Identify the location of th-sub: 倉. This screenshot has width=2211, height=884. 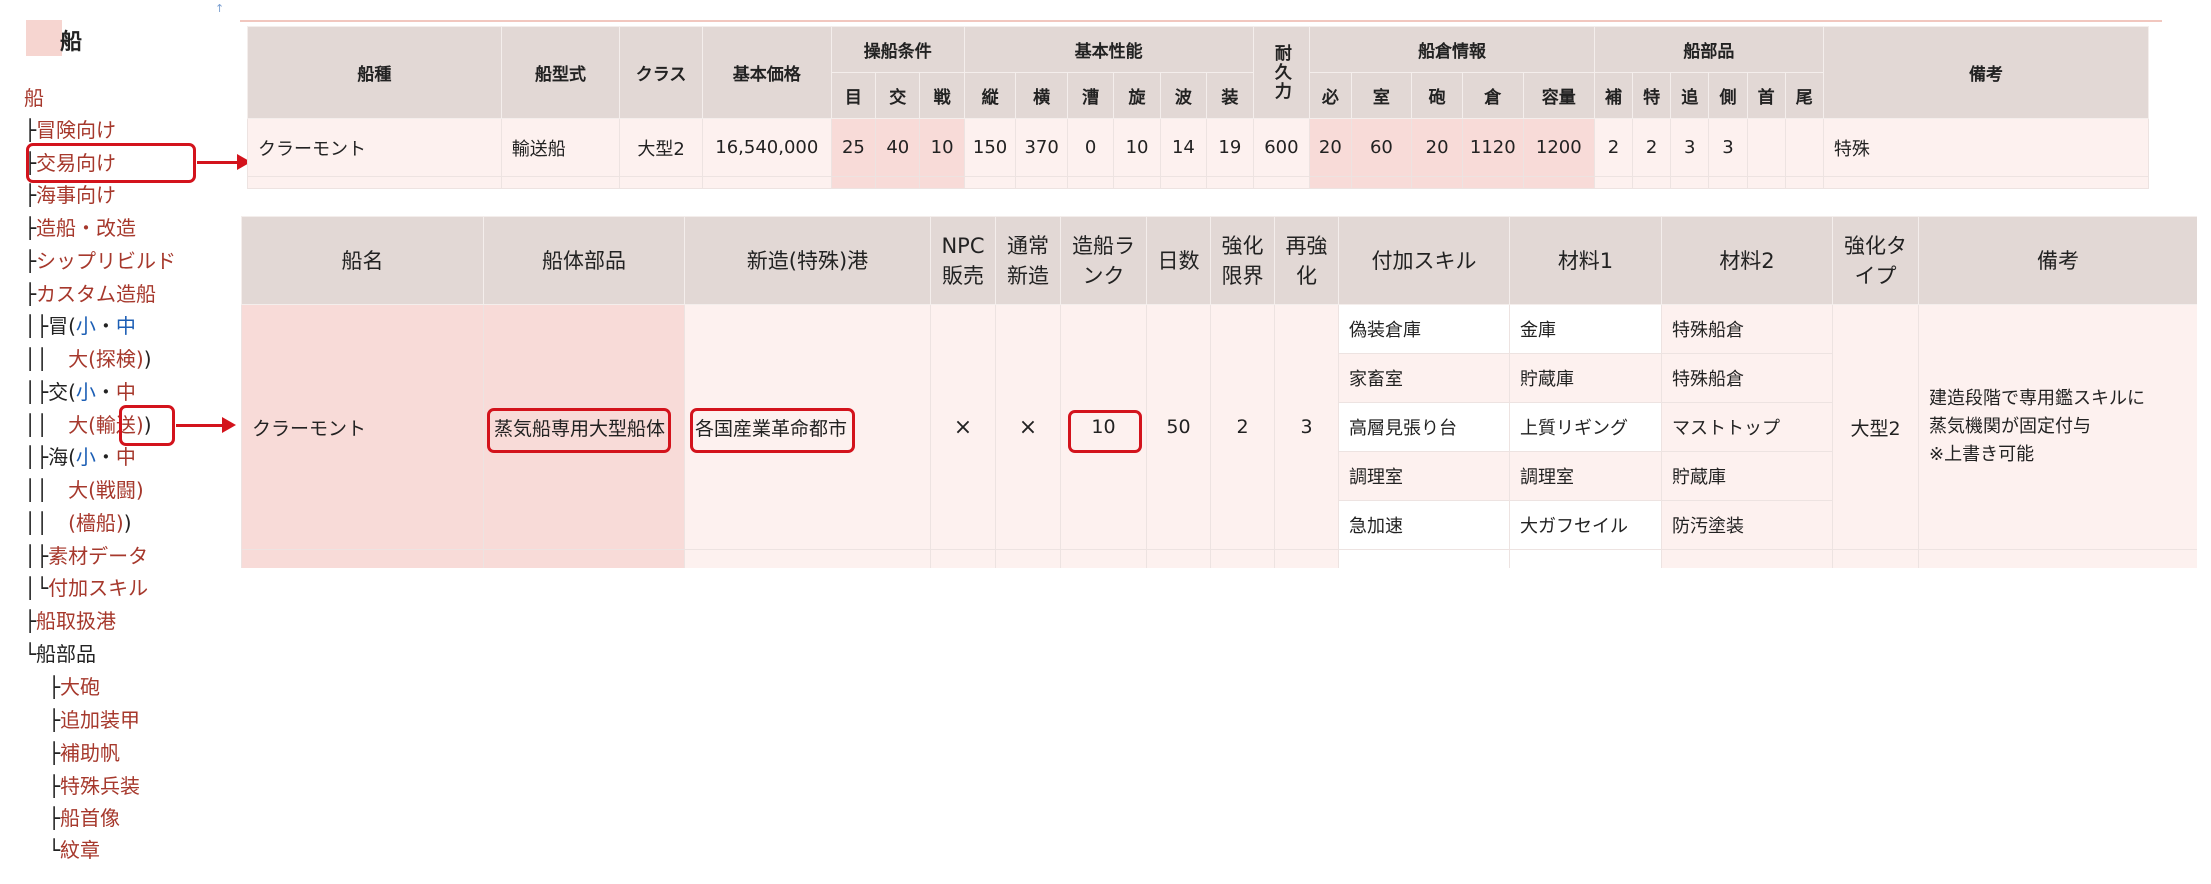
(1492, 95).